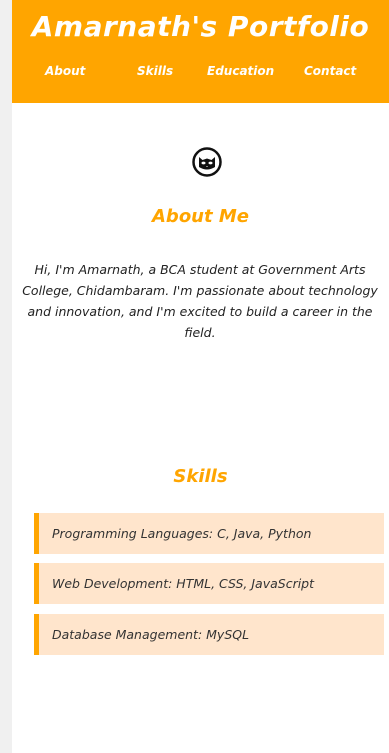 The width and height of the screenshot is (389, 753). I want to click on nav-link-about: About, so click(65, 71).